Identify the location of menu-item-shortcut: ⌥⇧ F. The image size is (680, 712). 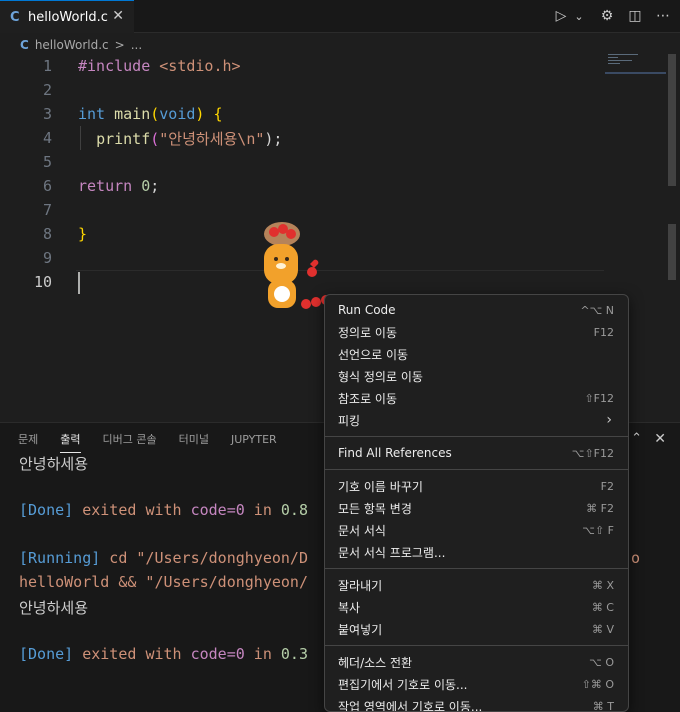
(598, 530).